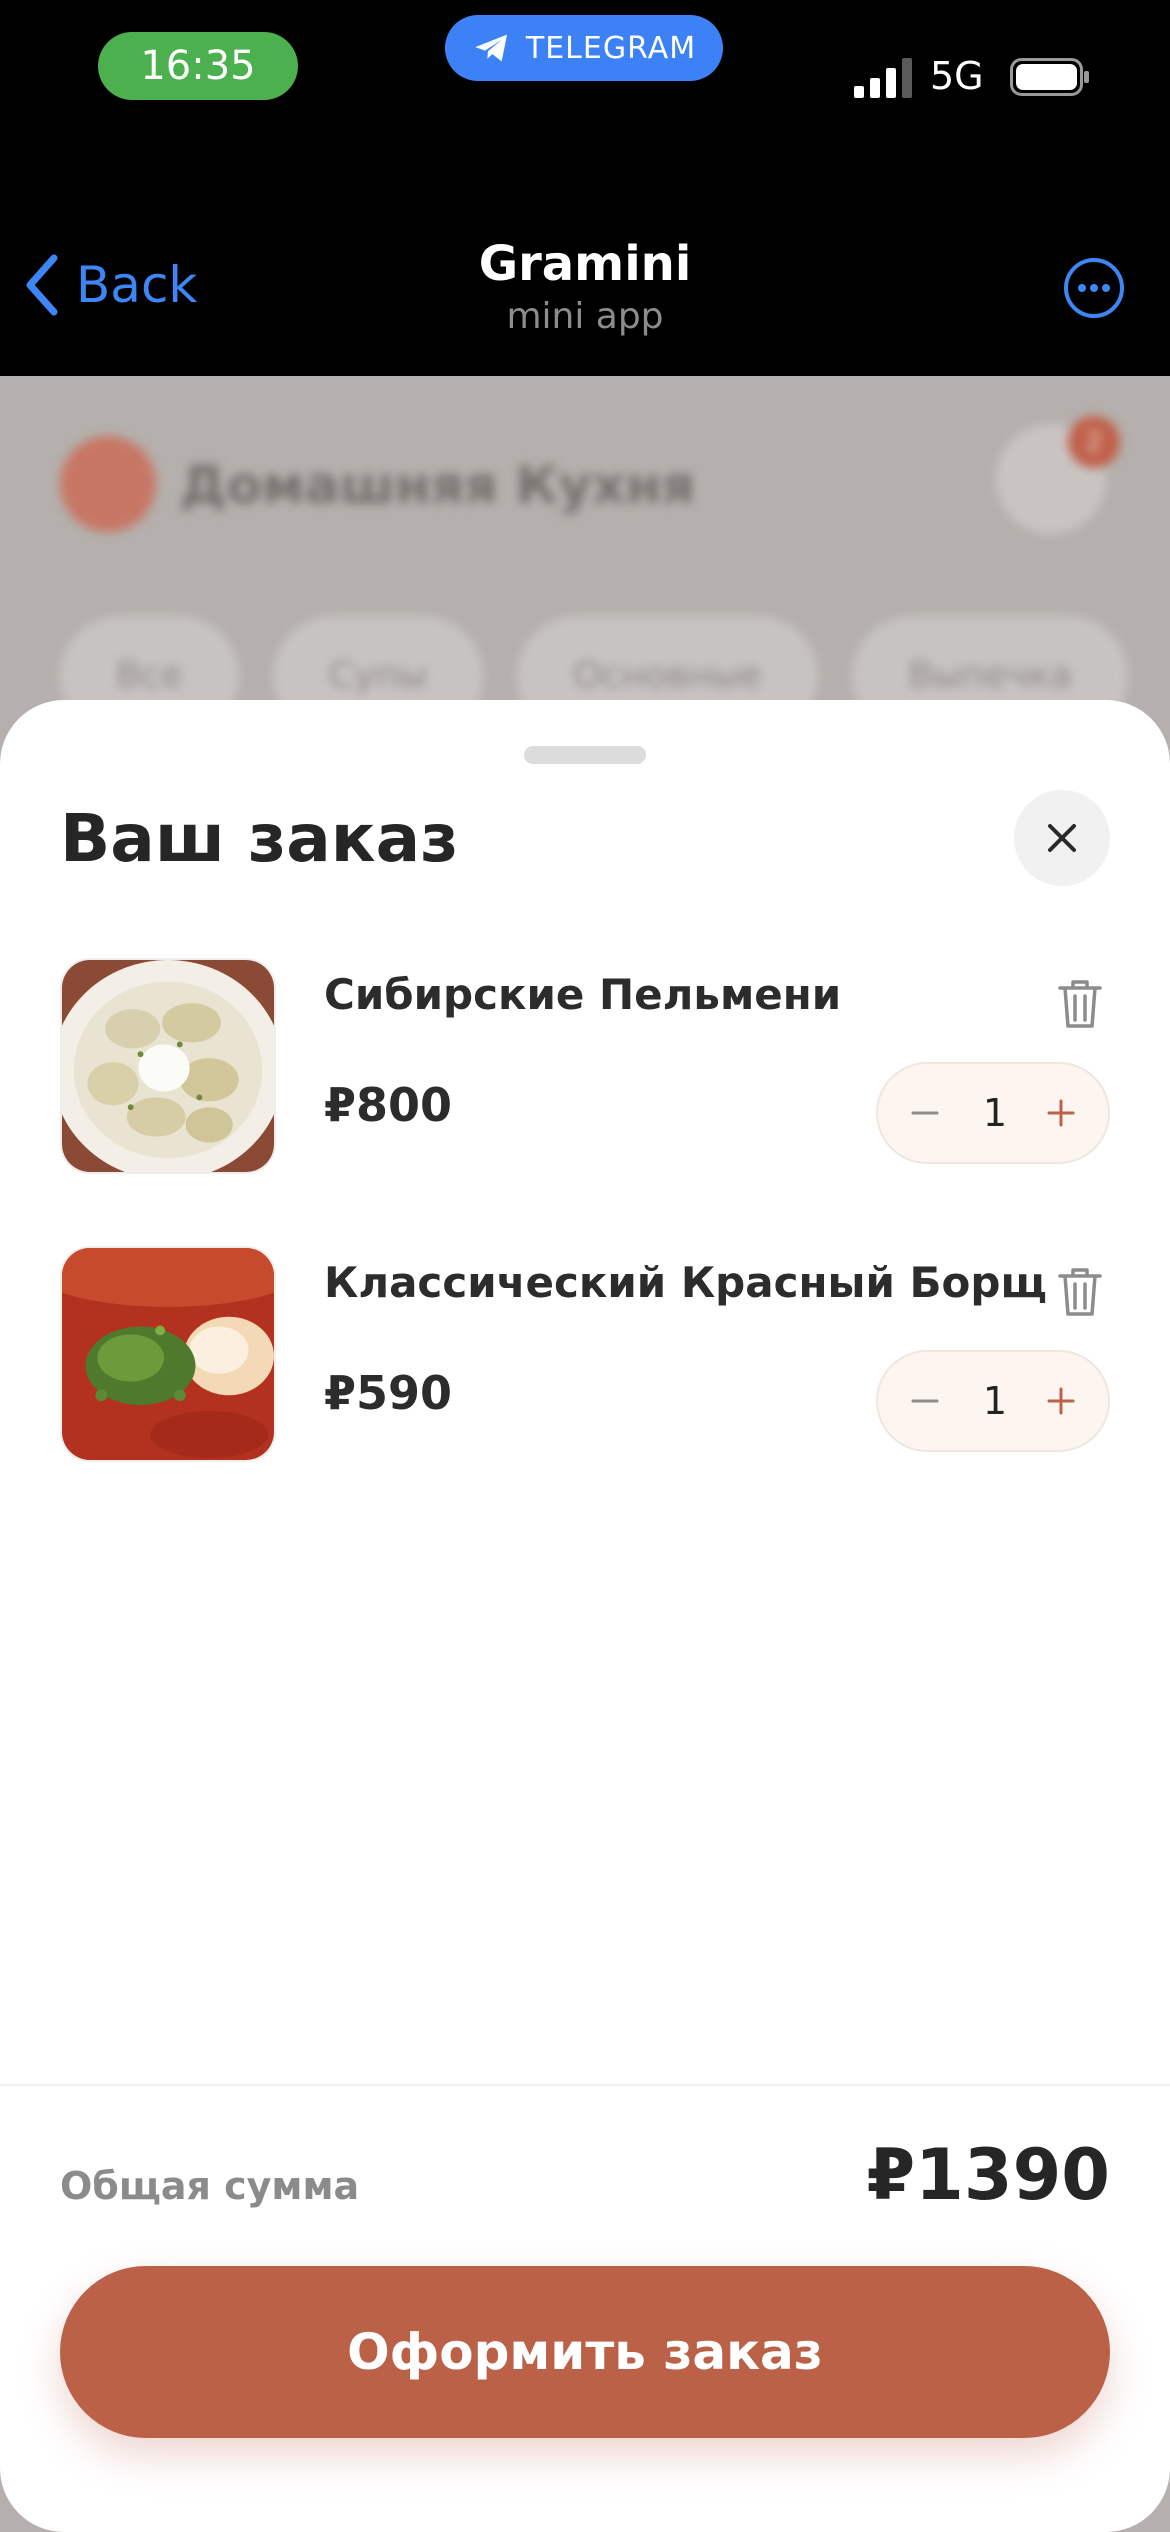  Describe the element at coordinates (585, 1066) in the screenshot. I see `order-item: Сибирские Пельмени ₽800 1` at that location.